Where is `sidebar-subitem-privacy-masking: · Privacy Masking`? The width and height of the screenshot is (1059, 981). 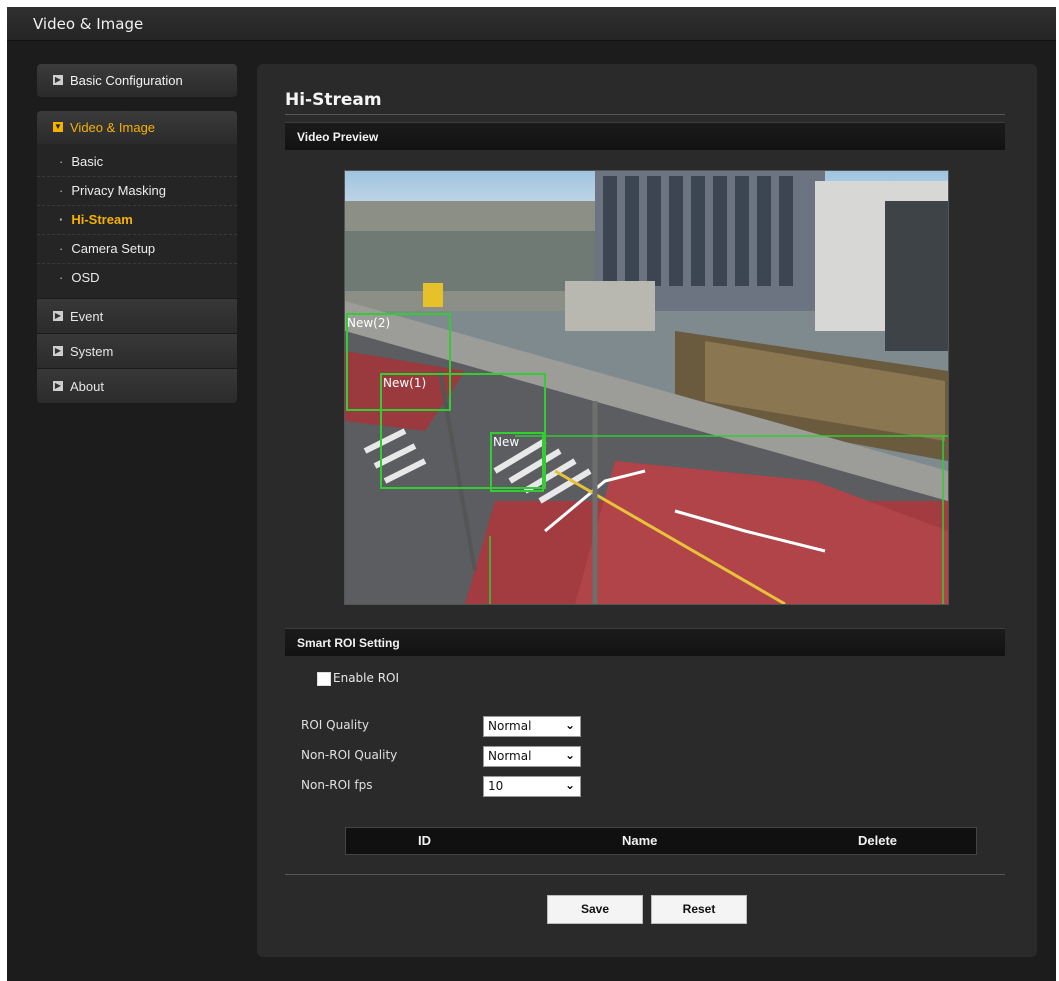
sidebar-subitem-privacy-masking: · Privacy Masking is located at coordinates (137, 191).